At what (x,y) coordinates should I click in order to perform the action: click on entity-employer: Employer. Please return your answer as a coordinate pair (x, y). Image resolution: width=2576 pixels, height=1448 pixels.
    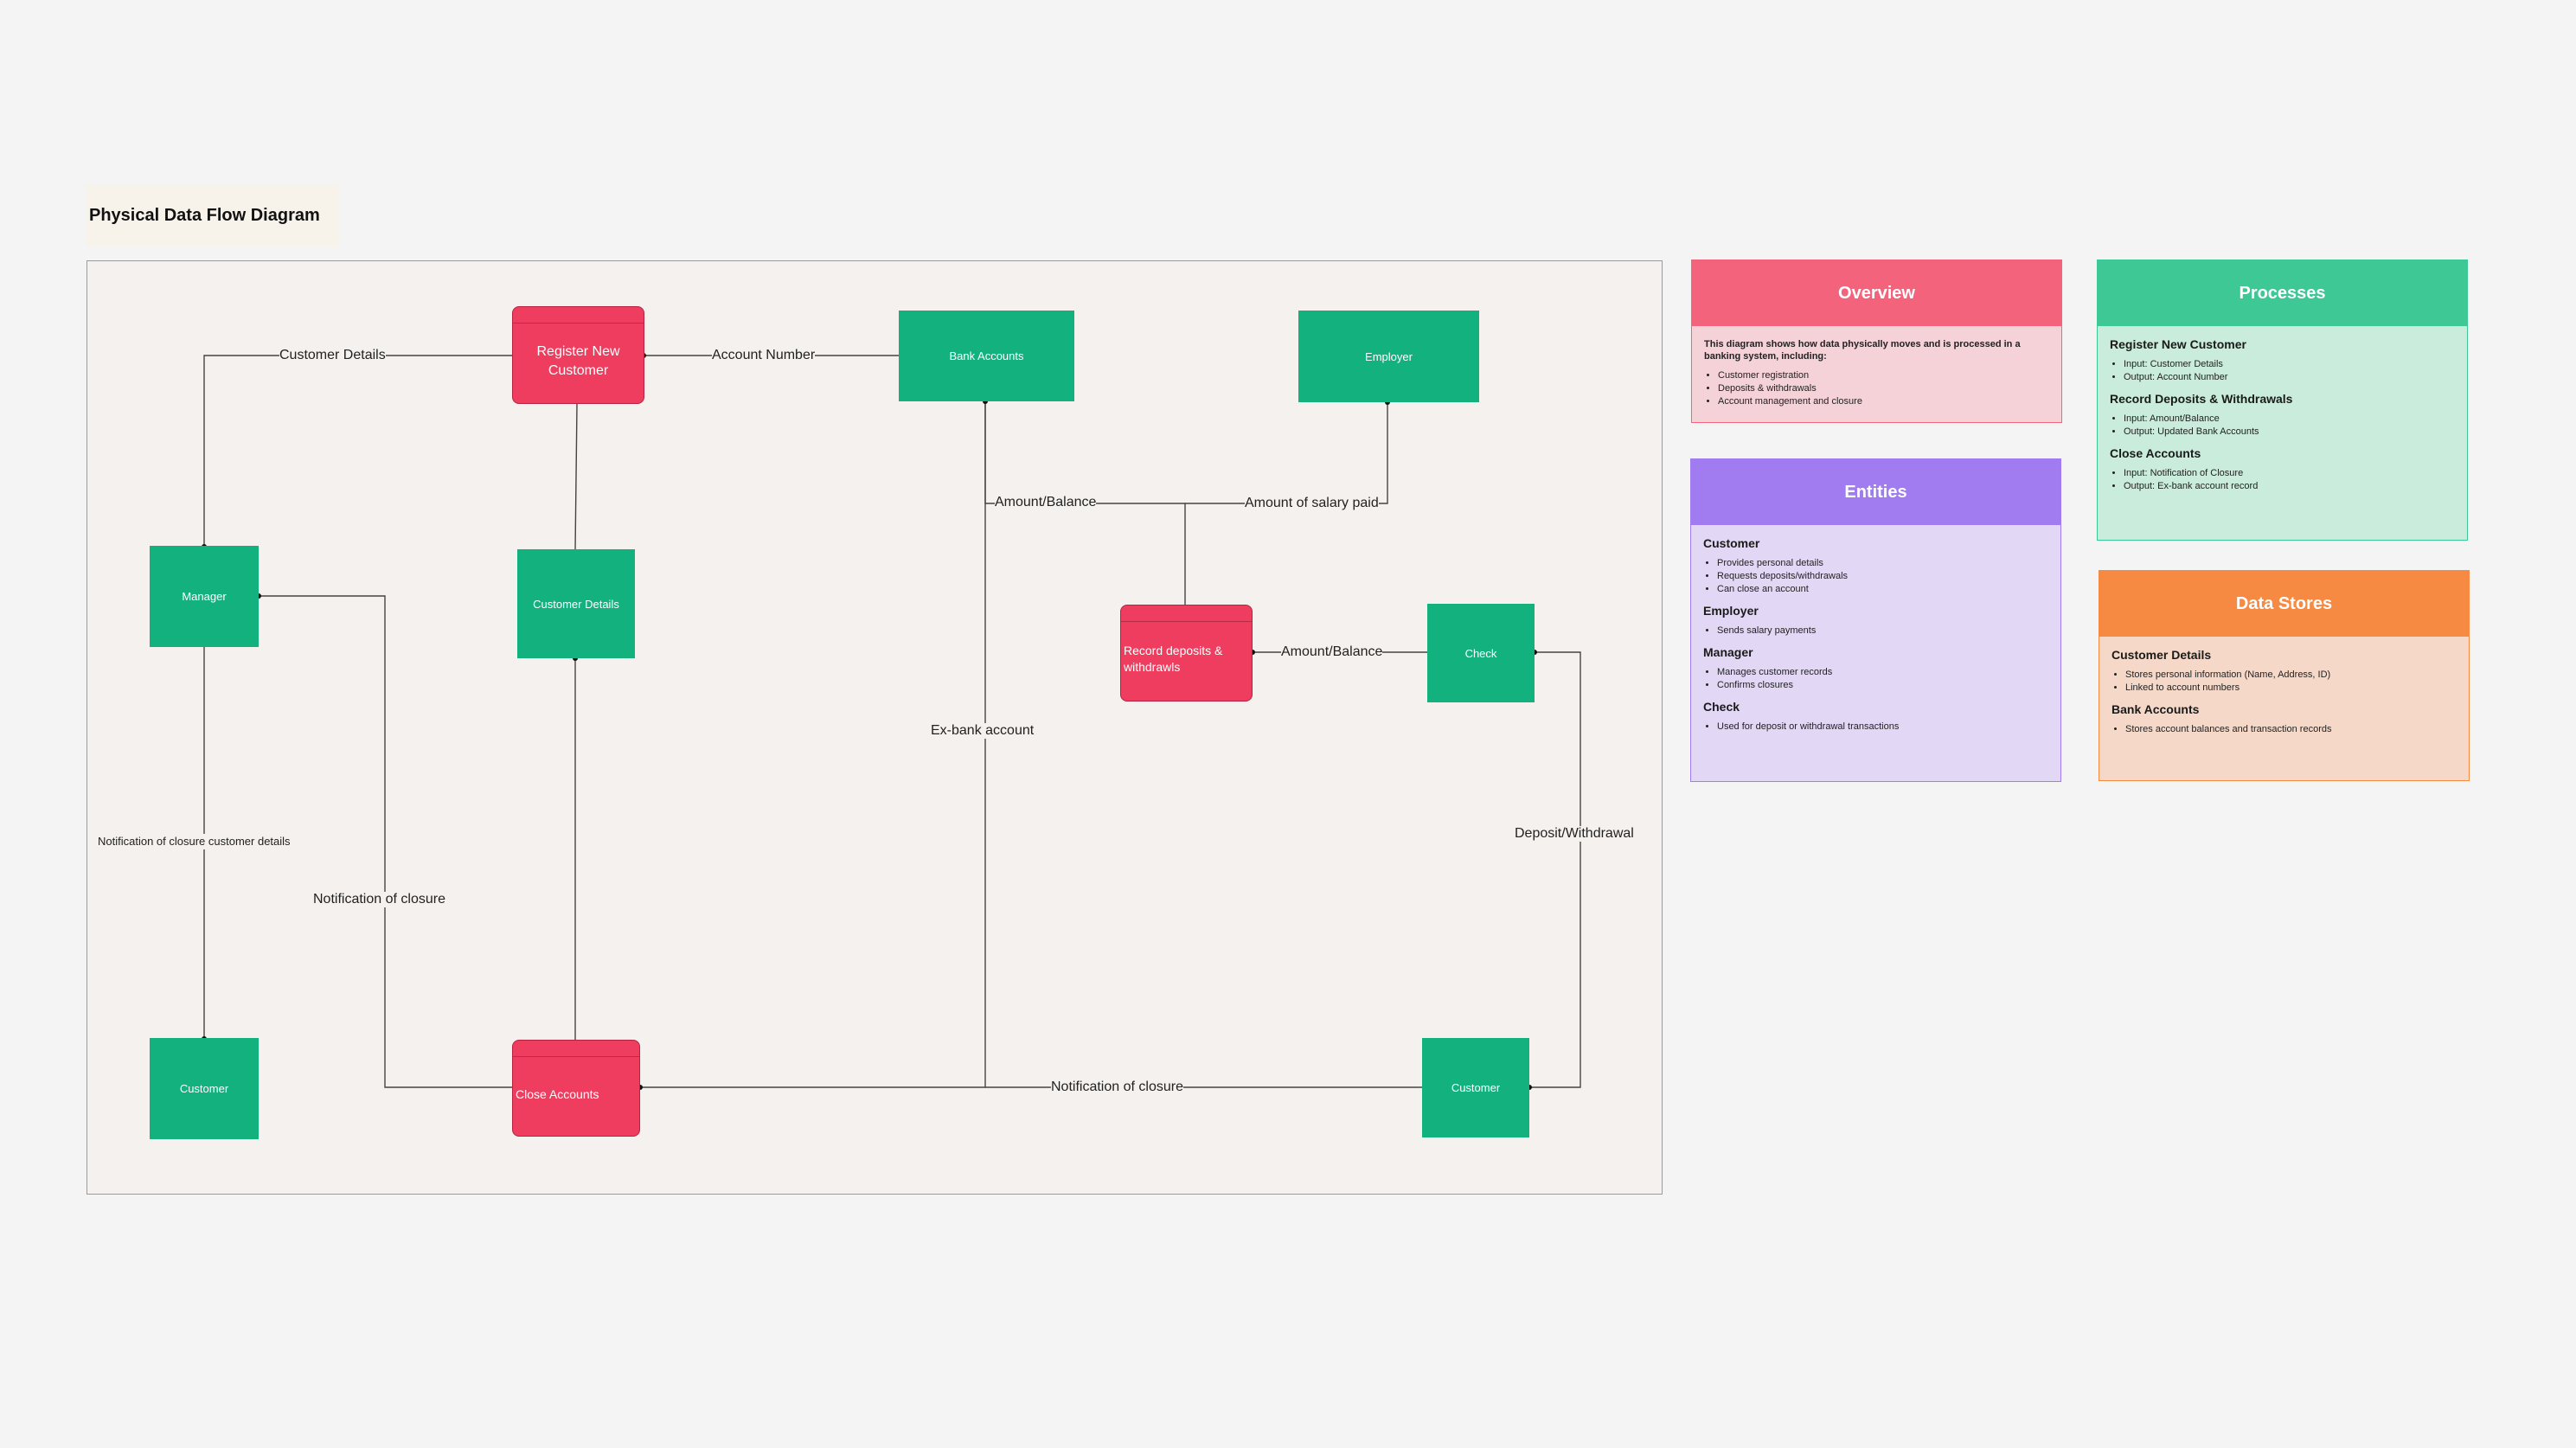
    Looking at the image, I should click on (1388, 356).